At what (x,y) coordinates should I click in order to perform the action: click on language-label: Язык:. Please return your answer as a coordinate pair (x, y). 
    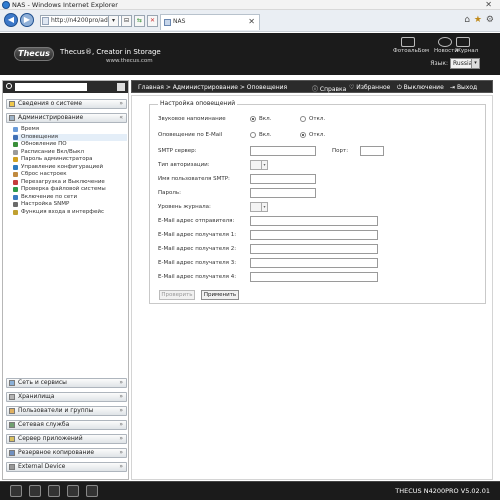
    Looking at the image, I should click on (439, 63).